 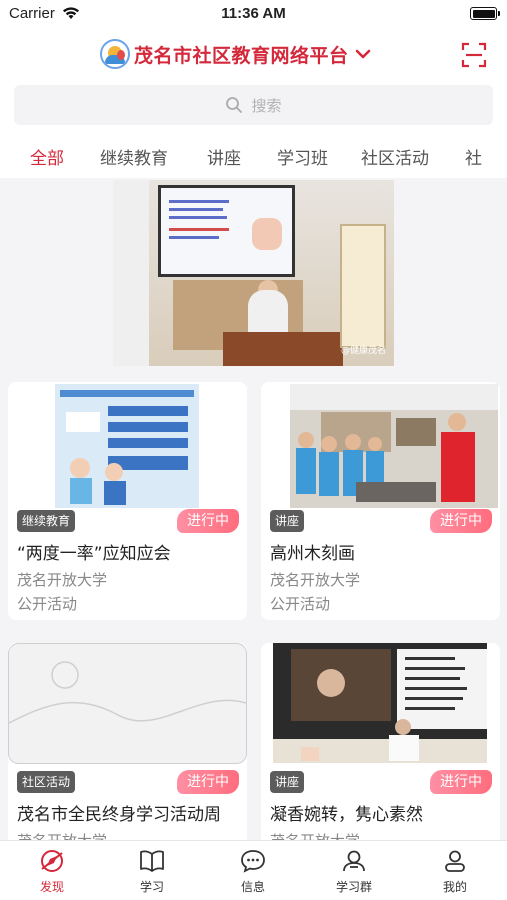 I want to click on book-icon, so click(x=152, y=861).